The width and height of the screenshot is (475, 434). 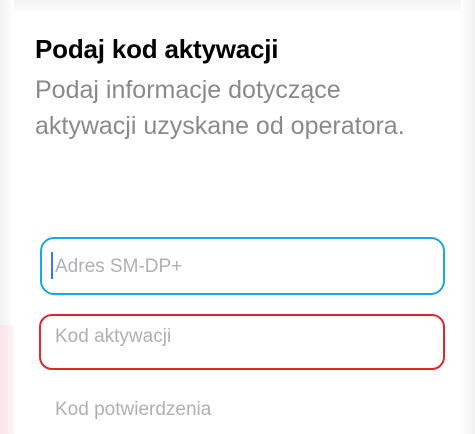 What do you see at coordinates (468, 217) in the screenshot?
I see `backdrop-right` at bounding box center [468, 217].